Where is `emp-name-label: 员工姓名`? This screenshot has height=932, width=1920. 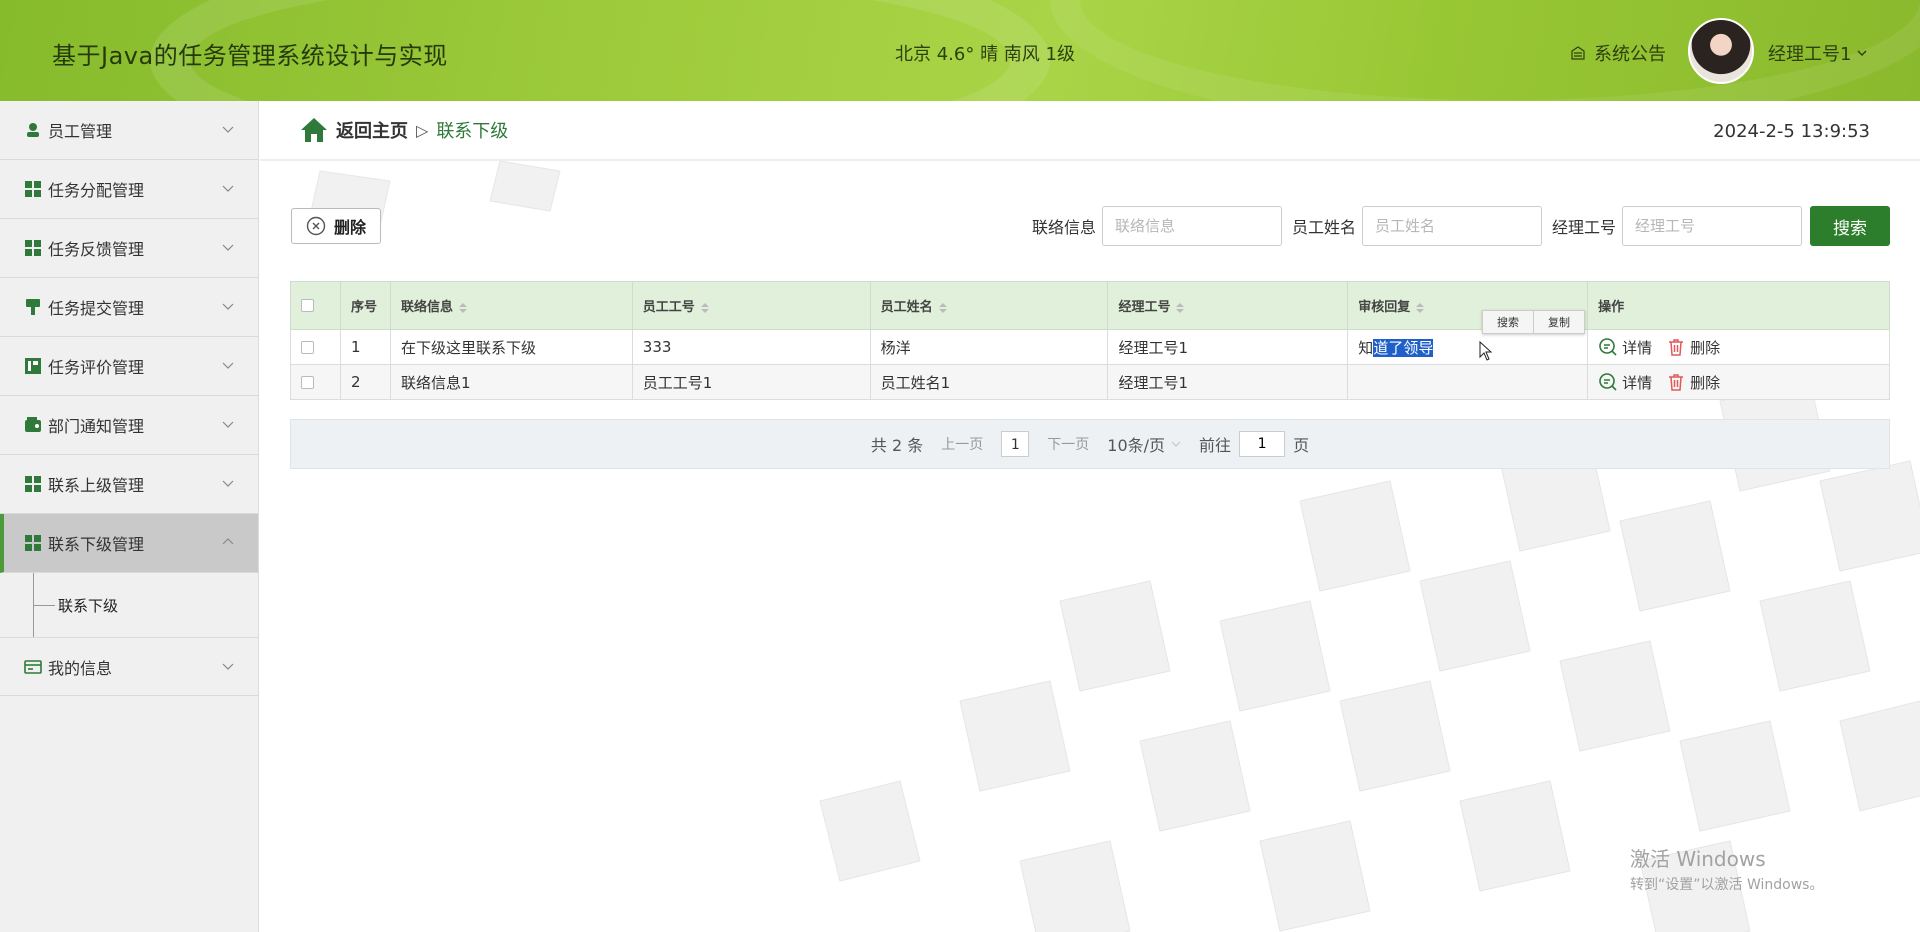
emp-name-label: 员工姓名 is located at coordinates (1323, 227).